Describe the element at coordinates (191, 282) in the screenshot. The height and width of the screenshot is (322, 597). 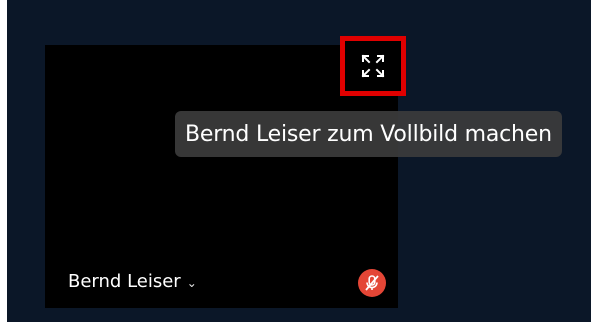
I see `chevron-down-icon: ⌄` at that location.